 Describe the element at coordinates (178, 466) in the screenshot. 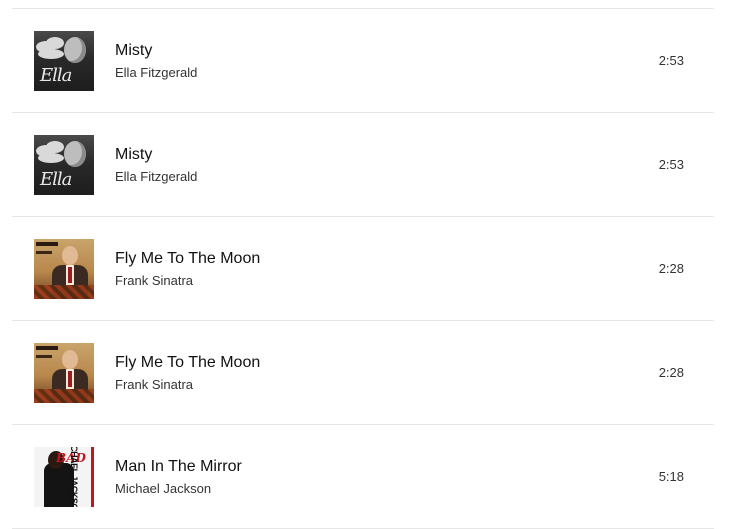

I see `track-title: Man In The Mirror` at that location.